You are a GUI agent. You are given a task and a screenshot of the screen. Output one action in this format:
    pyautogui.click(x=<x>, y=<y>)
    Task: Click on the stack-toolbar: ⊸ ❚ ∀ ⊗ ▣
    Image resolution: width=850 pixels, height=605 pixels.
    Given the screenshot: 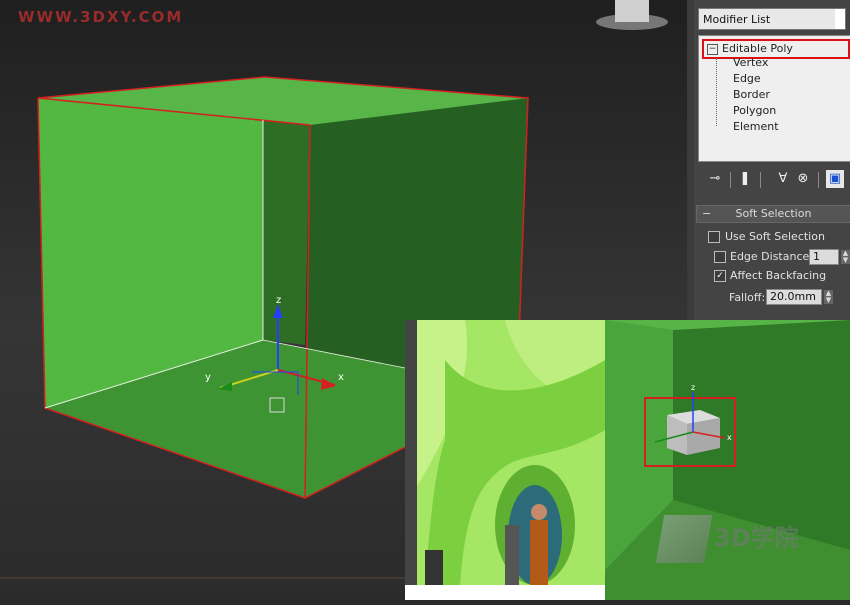 What is the action you would take?
    pyautogui.click(x=774, y=179)
    